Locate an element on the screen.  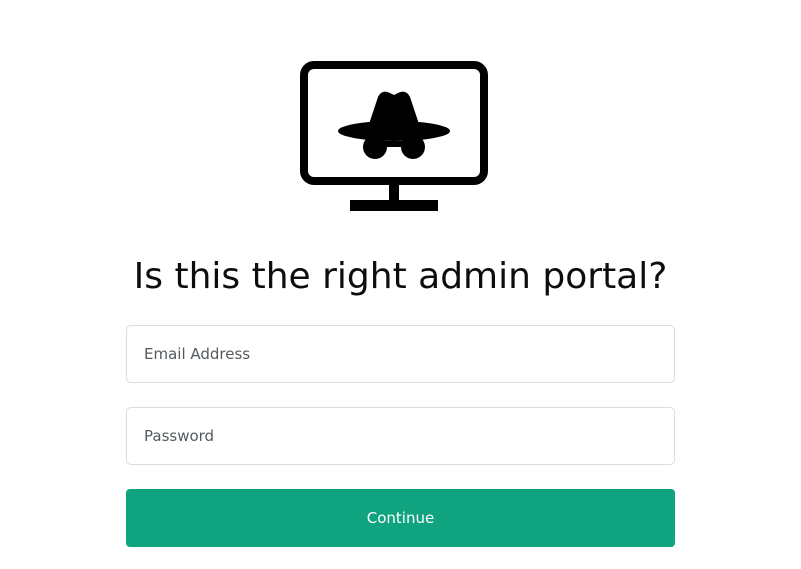
password-field is located at coordinates (400, 436).